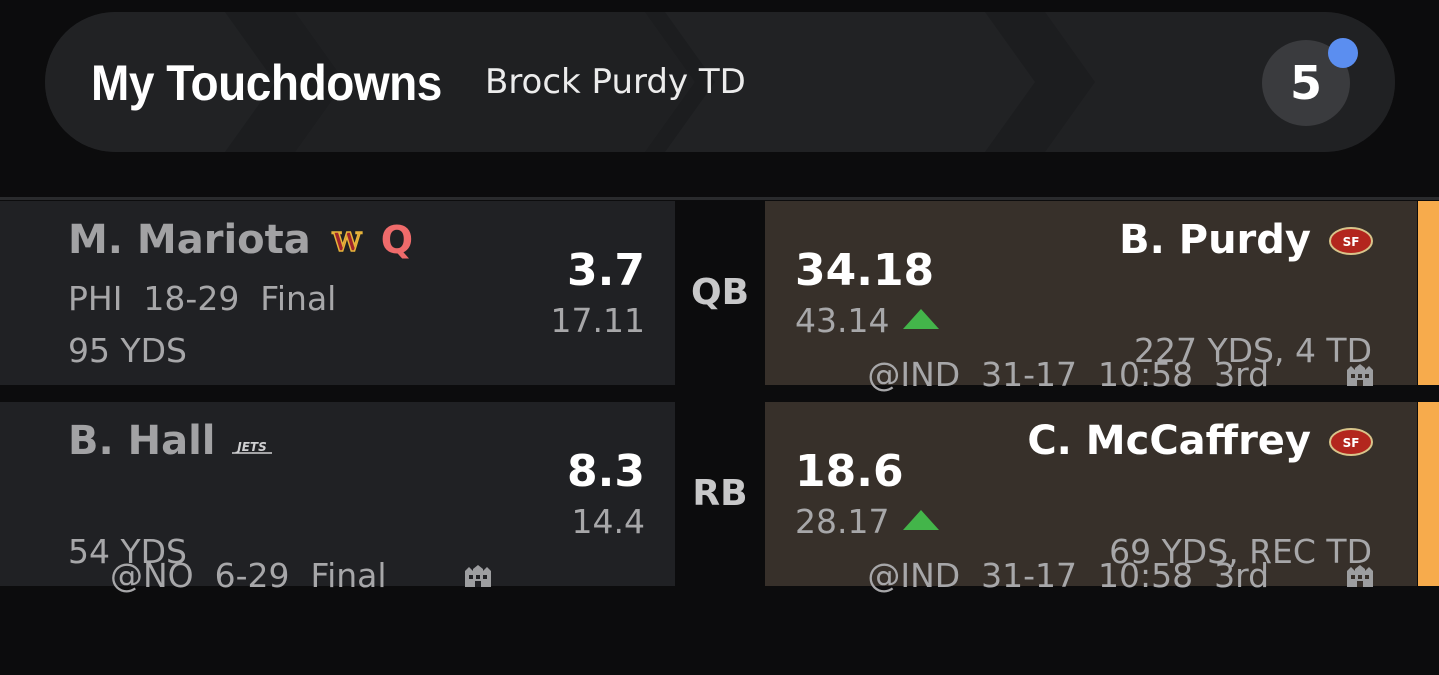 This screenshot has height=675, width=1439. Describe the element at coordinates (202, 298) in the screenshot. I see `game-info: PHI 18-29 Final` at that location.